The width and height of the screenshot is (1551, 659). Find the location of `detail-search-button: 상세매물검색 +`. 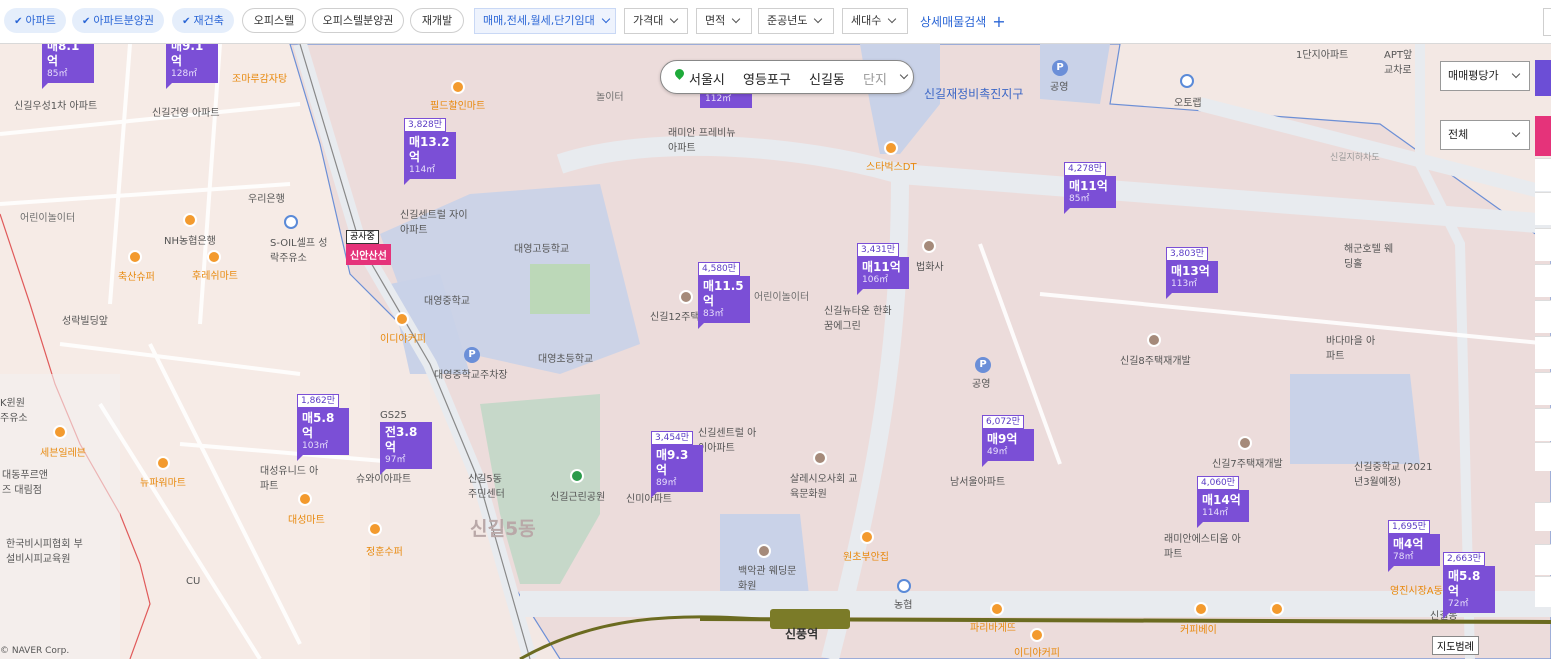

detail-search-button: 상세매물검색 + is located at coordinates (963, 21).